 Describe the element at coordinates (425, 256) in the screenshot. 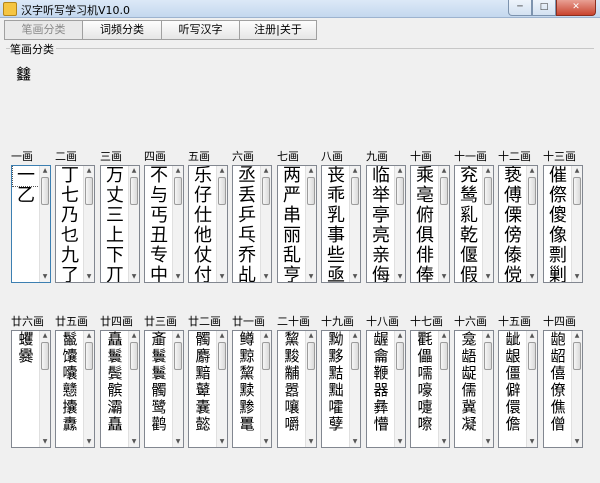

I see `character-item: 俳` at that location.